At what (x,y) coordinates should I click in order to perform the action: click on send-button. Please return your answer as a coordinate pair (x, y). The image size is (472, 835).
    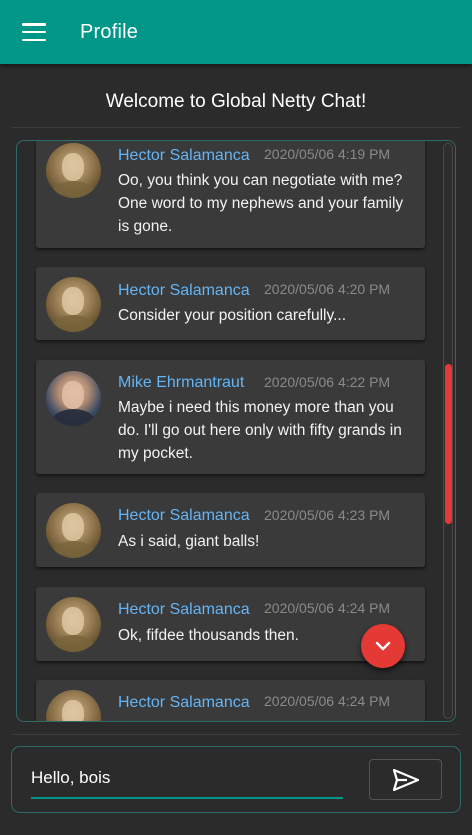
    Looking at the image, I should click on (405, 779).